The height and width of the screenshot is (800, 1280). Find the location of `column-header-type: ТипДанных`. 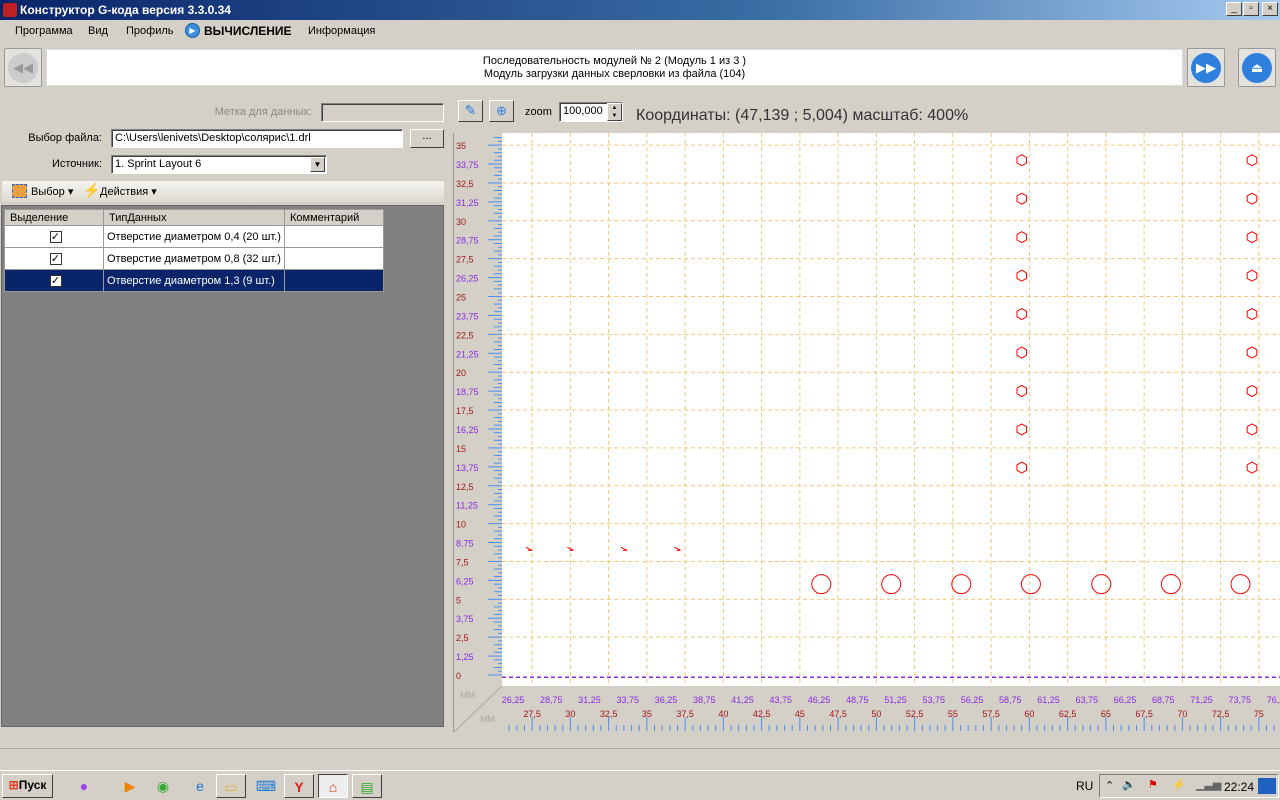

column-header-type: ТипДанных is located at coordinates (194, 217).